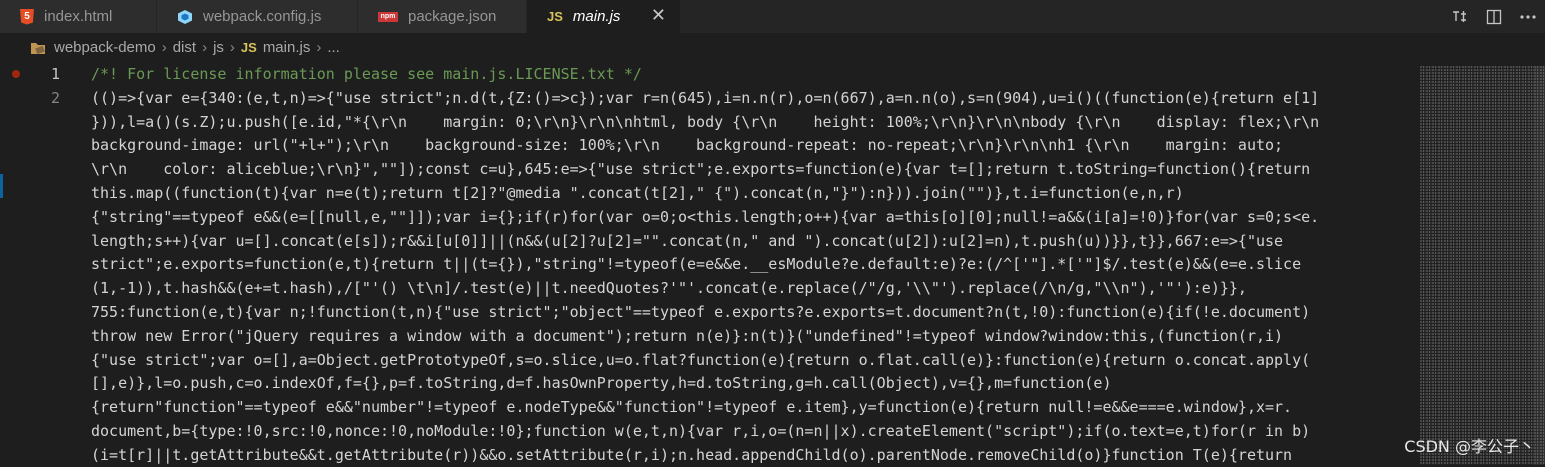  I want to click on breadcrumb-js: js, so click(218, 47).